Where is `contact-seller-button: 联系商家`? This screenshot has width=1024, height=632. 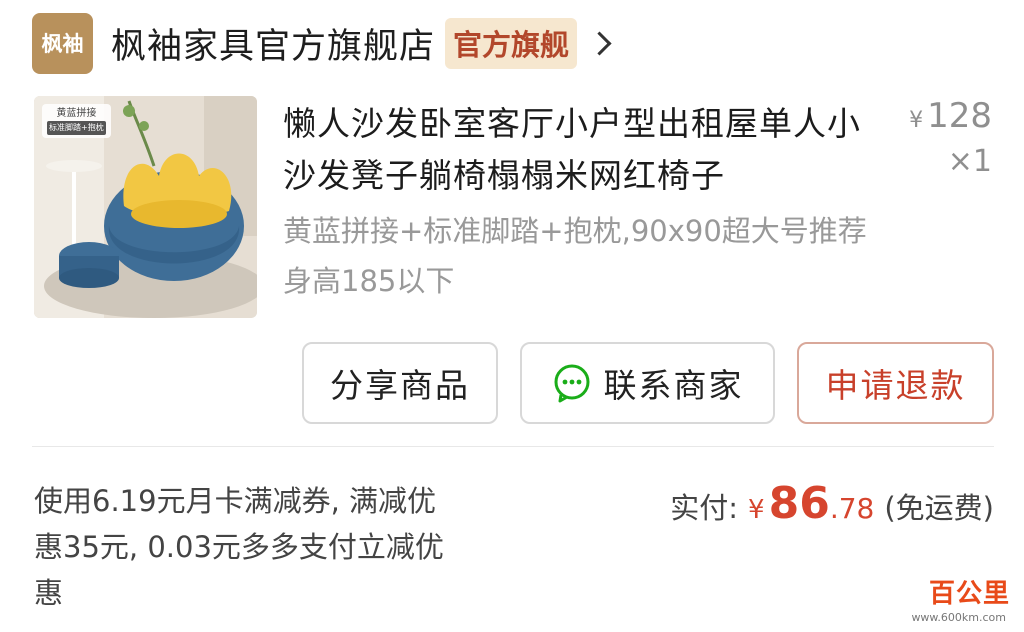 contact-seller-button: 联系商家 is located at coordinates (647, 383).